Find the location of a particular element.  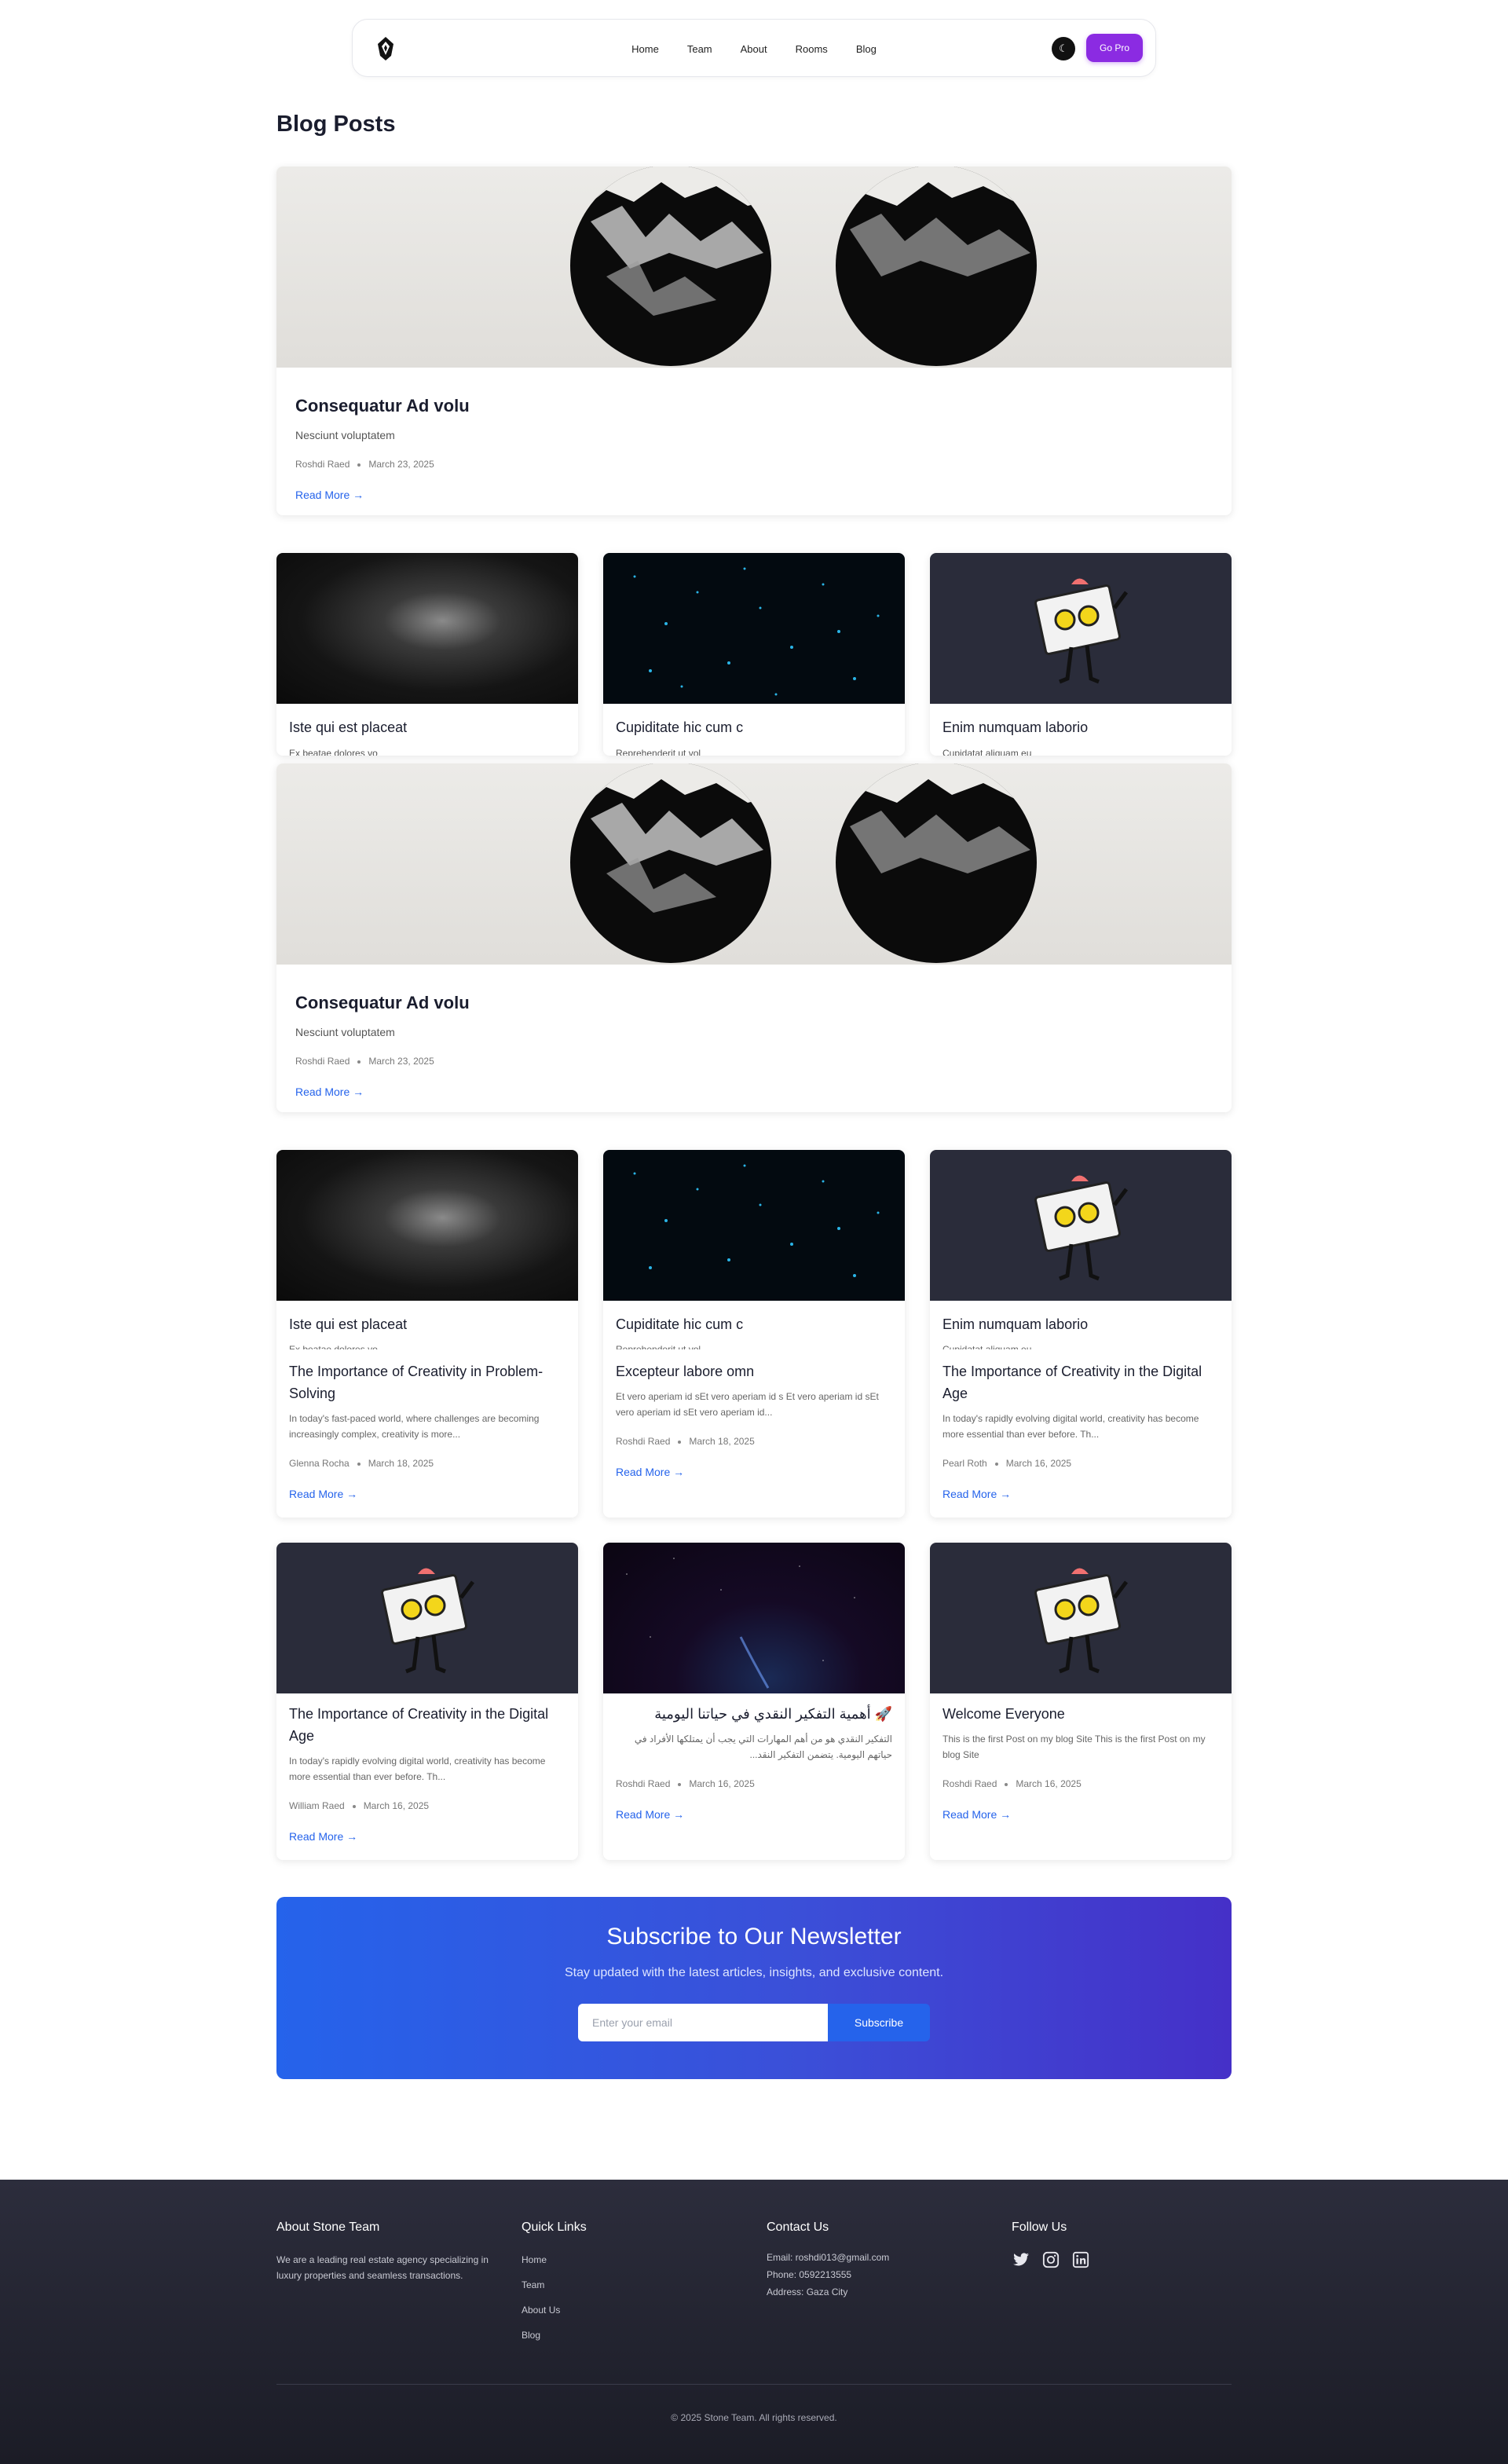

footer-link-blog: Blog is located at coordinates (554, 2335).